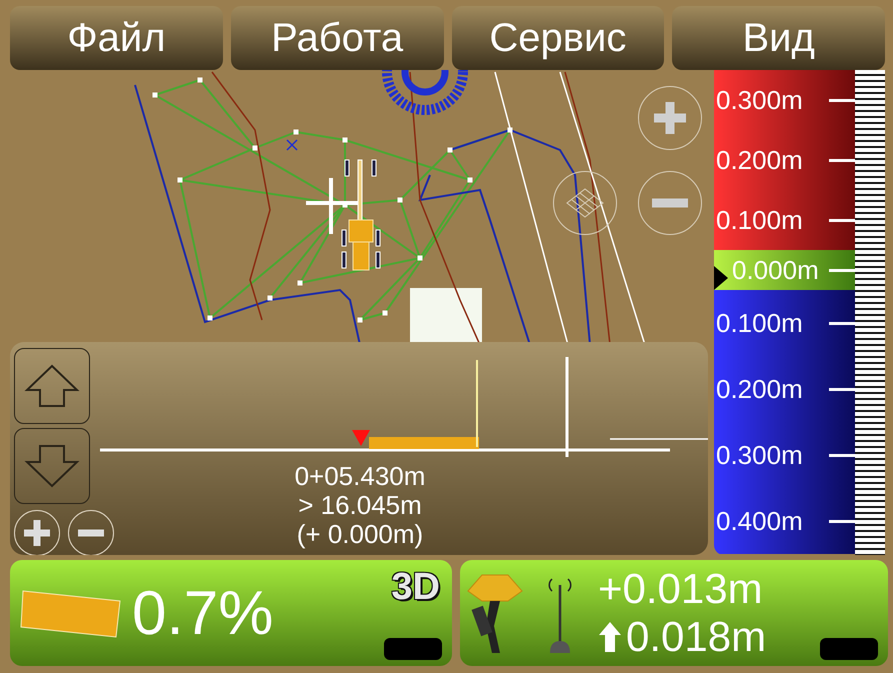 This screenshot has height=673, width=893. What do you see at coordinates (203, 613) in the screenshot?
I see `grade-value: 0.7%` at bounding box center [203, 613].